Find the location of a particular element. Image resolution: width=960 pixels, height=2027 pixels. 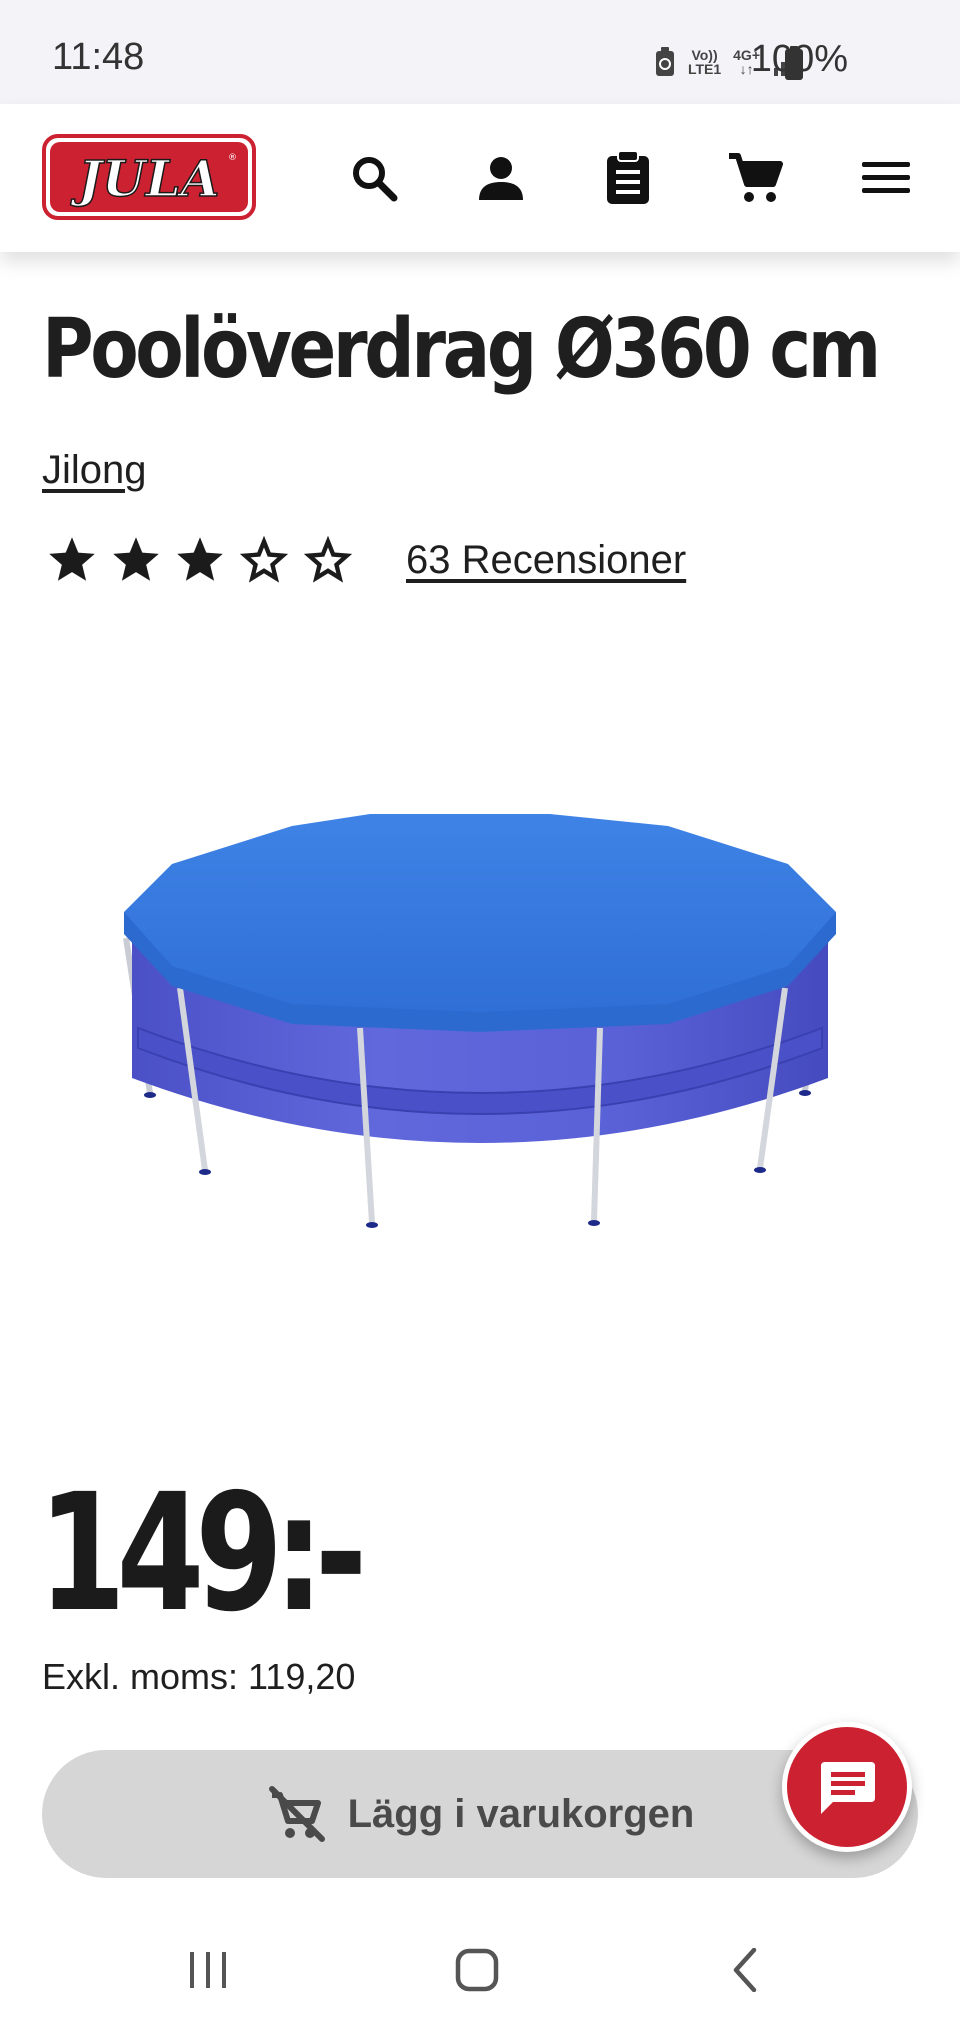

home-icon is located at coordinates (477, 1970).